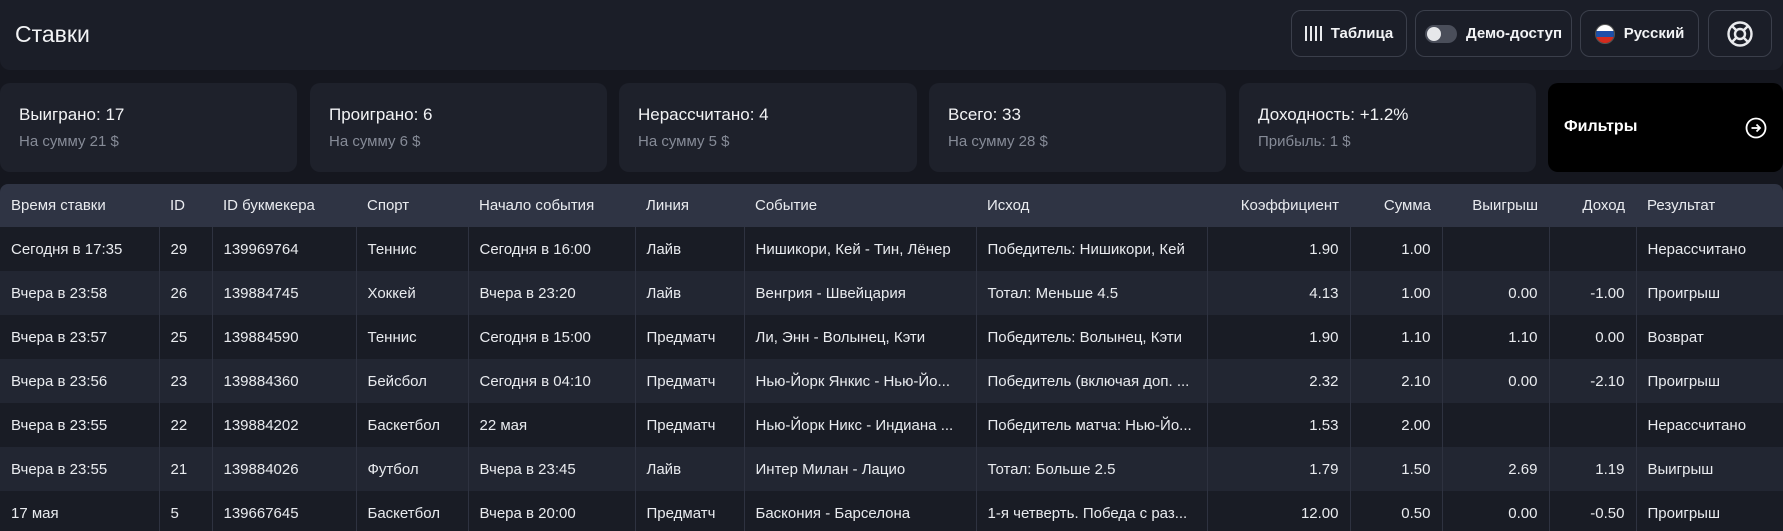 This screenshot has width=1783, height=531. I want to click on stat-total-sum: На сумму 28 $, so click(998, 141).